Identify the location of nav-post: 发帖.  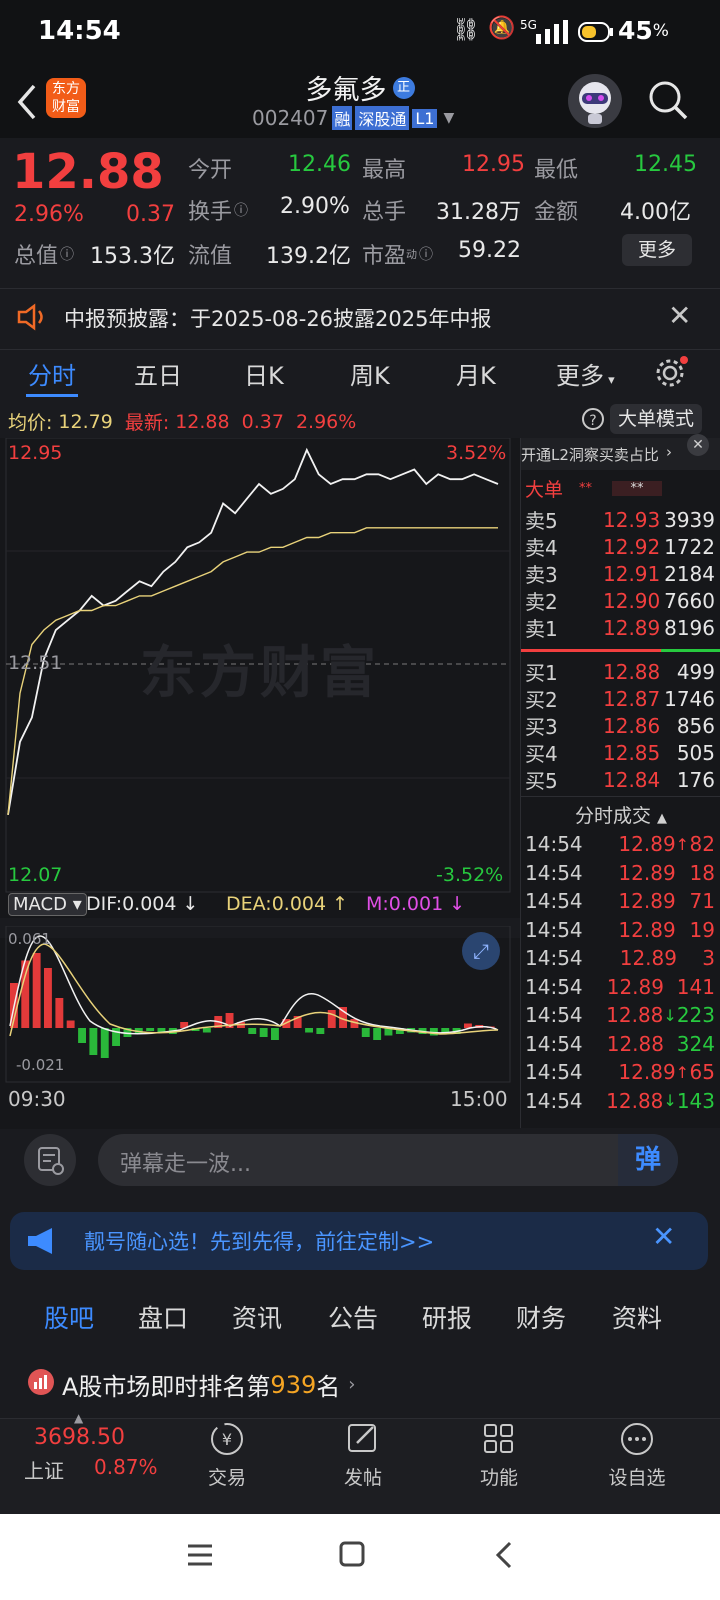
(363, 1454).